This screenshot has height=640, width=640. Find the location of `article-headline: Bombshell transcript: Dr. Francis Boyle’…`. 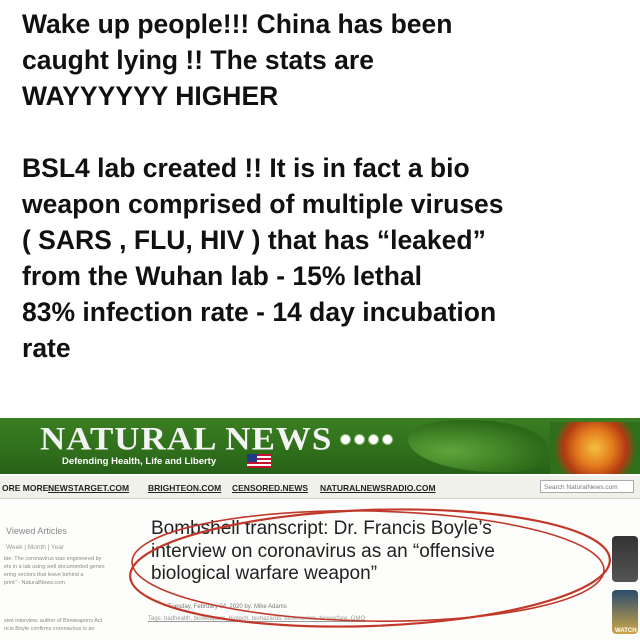

article-headline: Bombshell transcript: Dr. Francis Boyle’… is located at coordinates (381, 552).